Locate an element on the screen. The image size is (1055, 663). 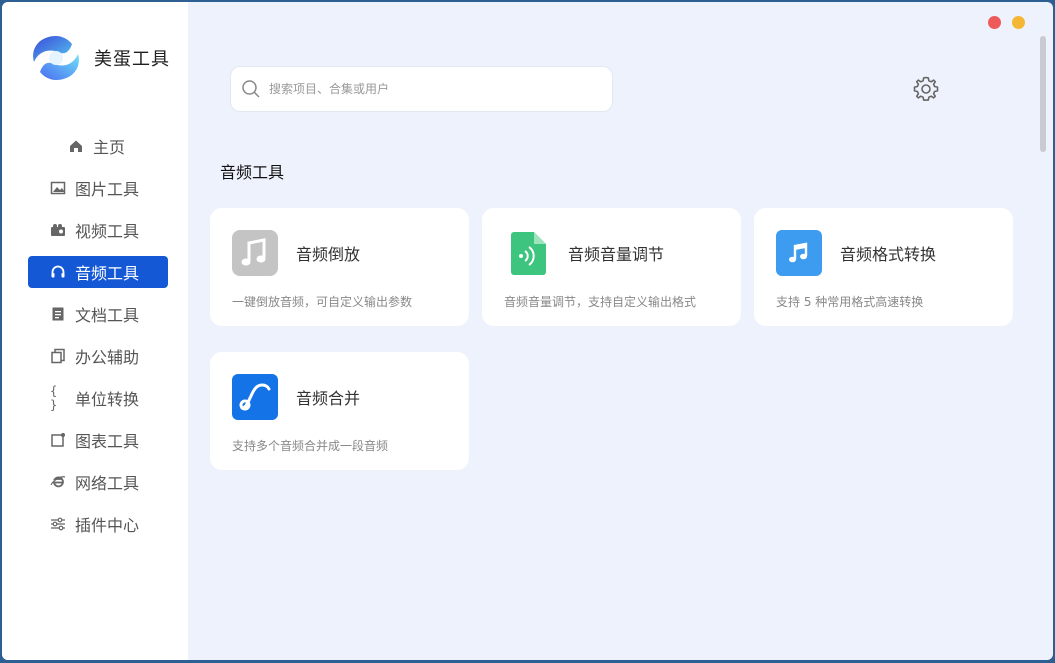
sidebar-item-home: 主页 is located at coordinates (98, 146).